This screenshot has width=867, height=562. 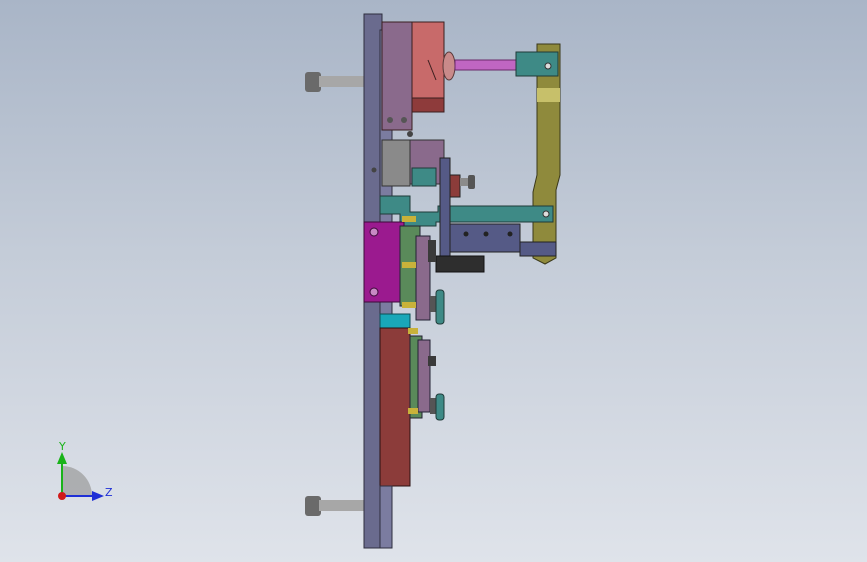 What do you see at coordinates (455, 186) in the screenshot?
I see `stop-block` at bounding box center [455, 186].